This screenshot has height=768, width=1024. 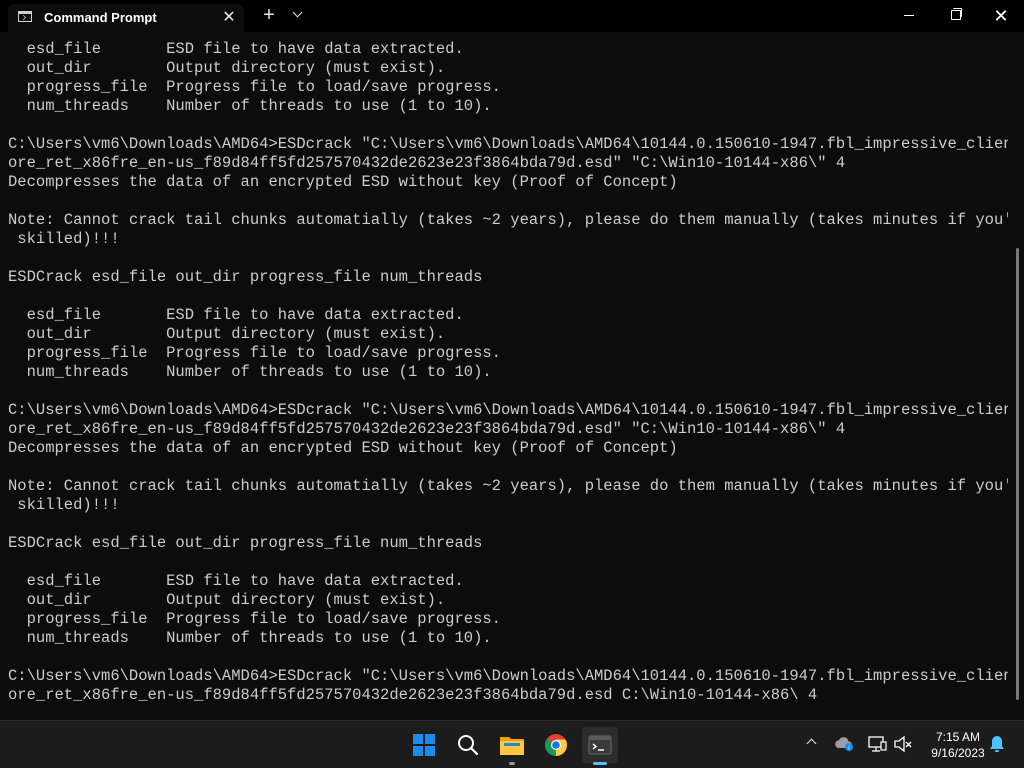 What do you see at coordinates (812, 743) in the screenshot?
I see `show-hidden-icons-button` at bounding box center [812, 743].